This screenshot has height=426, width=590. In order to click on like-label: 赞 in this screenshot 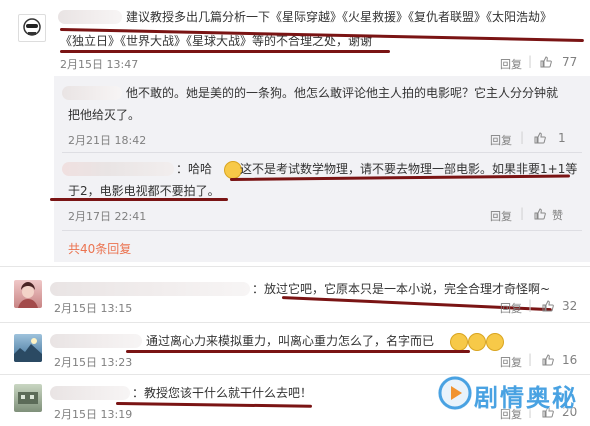, I will do `click(557, 215)`.